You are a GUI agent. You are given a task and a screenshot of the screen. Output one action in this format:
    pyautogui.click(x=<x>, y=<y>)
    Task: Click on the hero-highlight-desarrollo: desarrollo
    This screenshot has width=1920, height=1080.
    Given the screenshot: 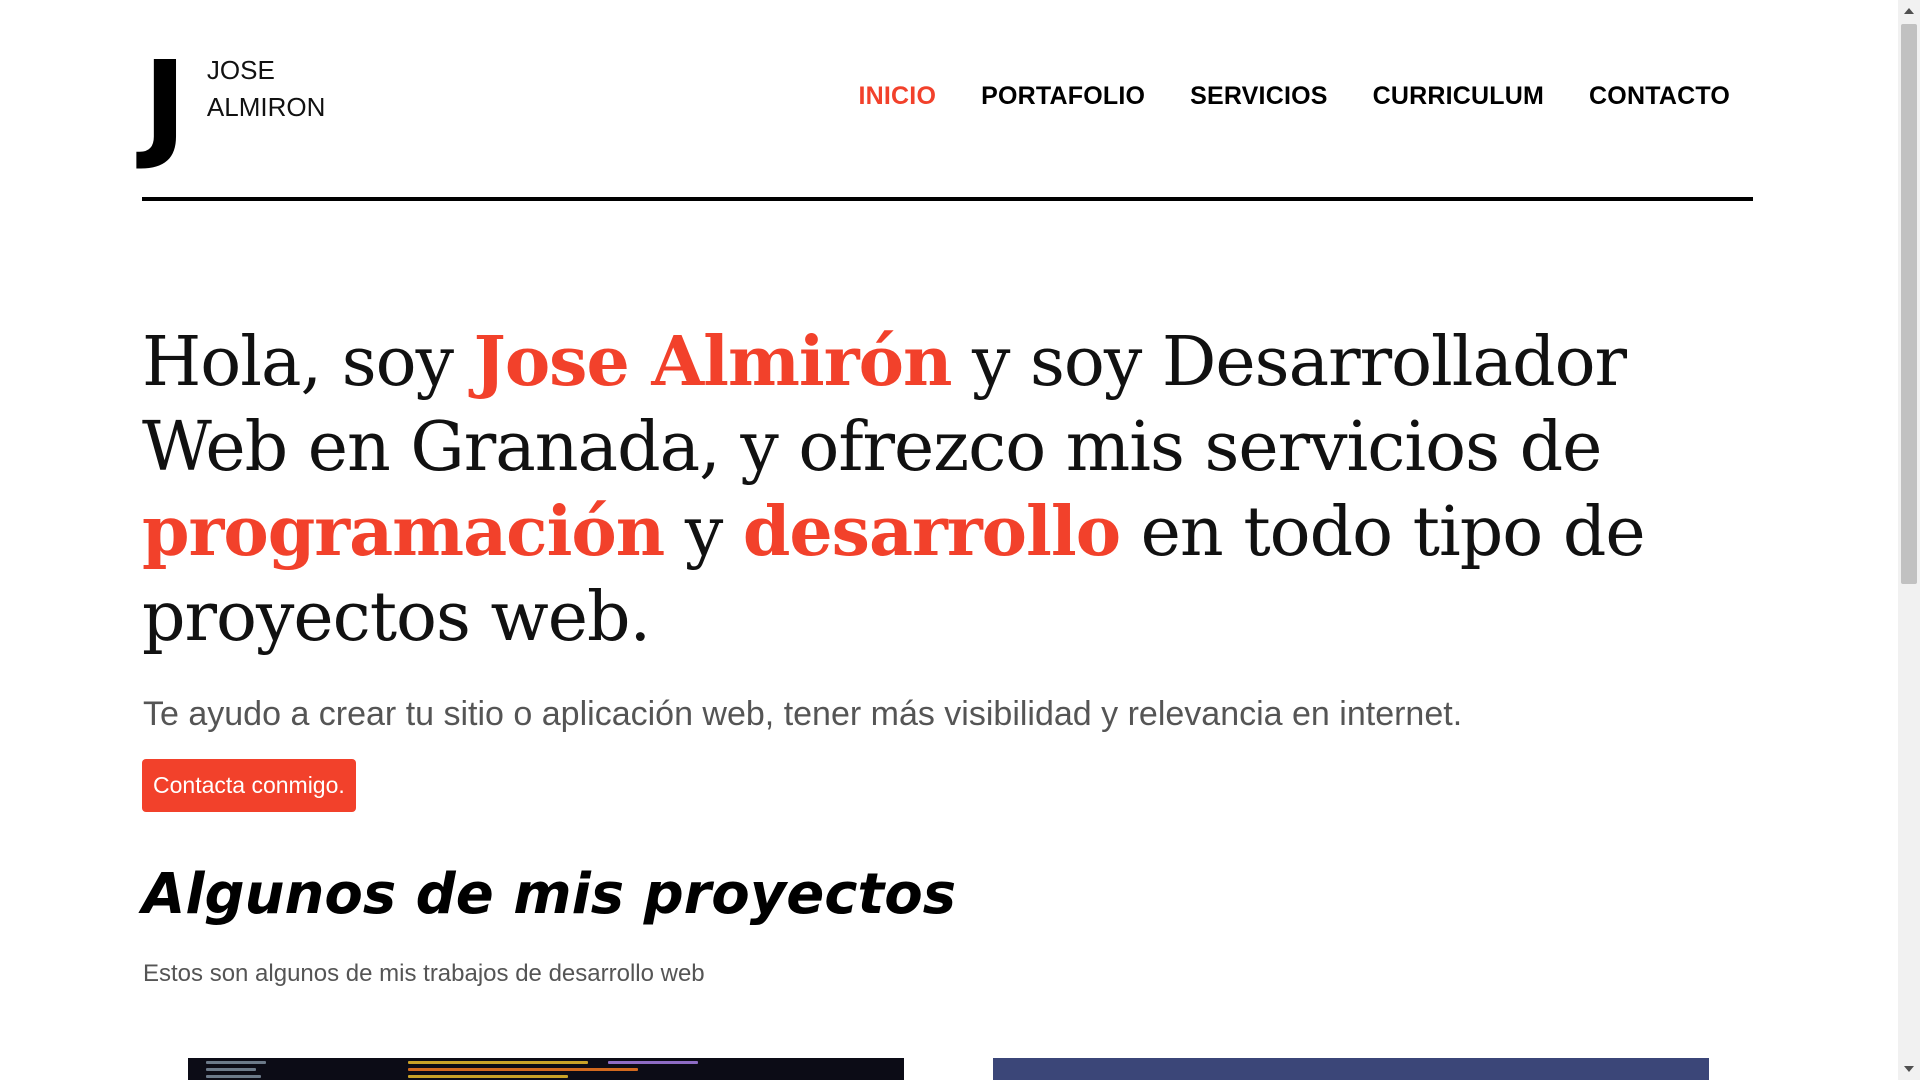 What is the action you would take?
    pyautogui.click(x=931, y=532)
    